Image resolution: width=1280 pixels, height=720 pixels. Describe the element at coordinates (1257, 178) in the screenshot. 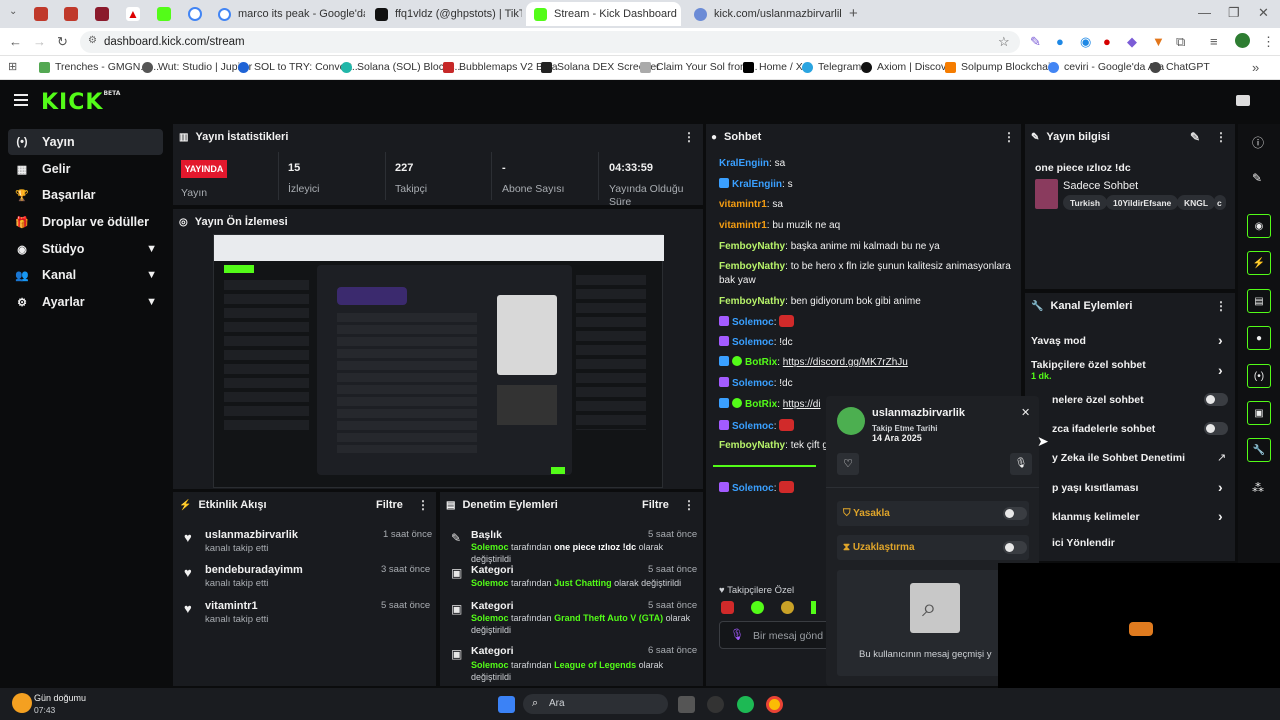

I see `pencil-icon: ✎` at that location.